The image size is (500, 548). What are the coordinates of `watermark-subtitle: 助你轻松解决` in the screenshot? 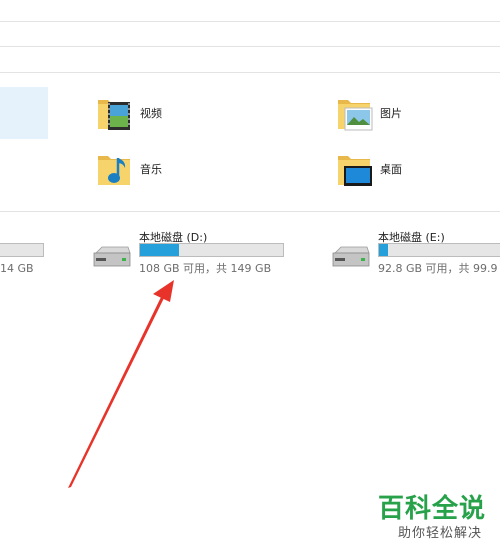 It's located at (439, 533).